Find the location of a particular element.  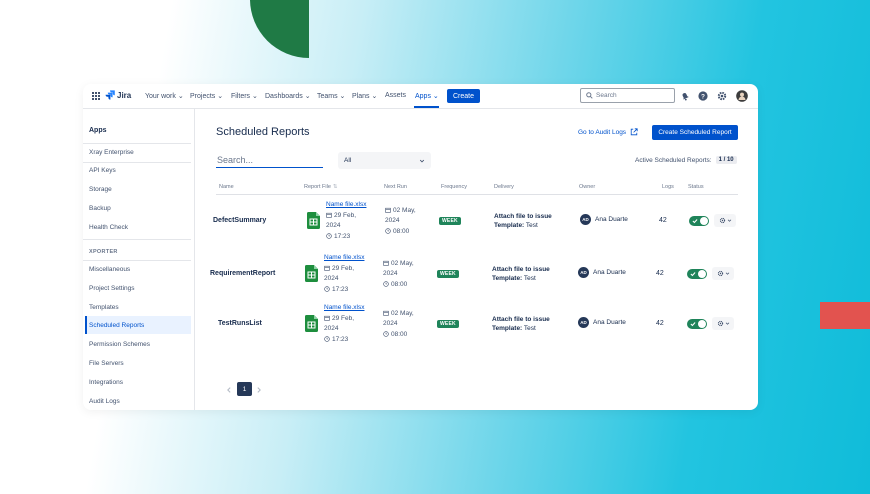

sidebar-item-file-servers: File Servers is located at coordinates (106, 363).